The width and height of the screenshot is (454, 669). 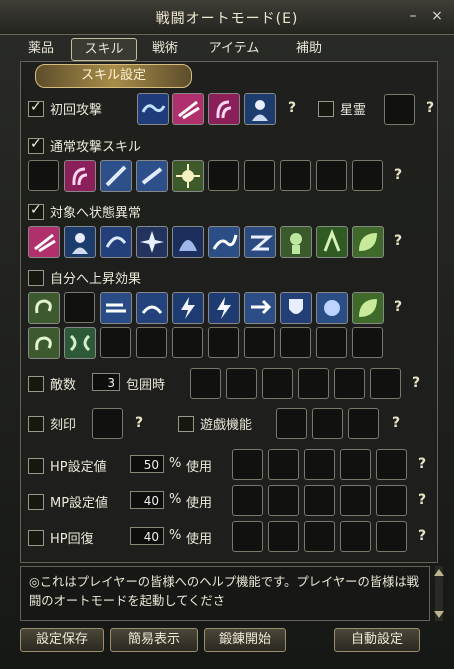 What do you see at coordinates (188, 308) in the screenshot?
I see `bolt-icon` at bounding box center [188, 308].